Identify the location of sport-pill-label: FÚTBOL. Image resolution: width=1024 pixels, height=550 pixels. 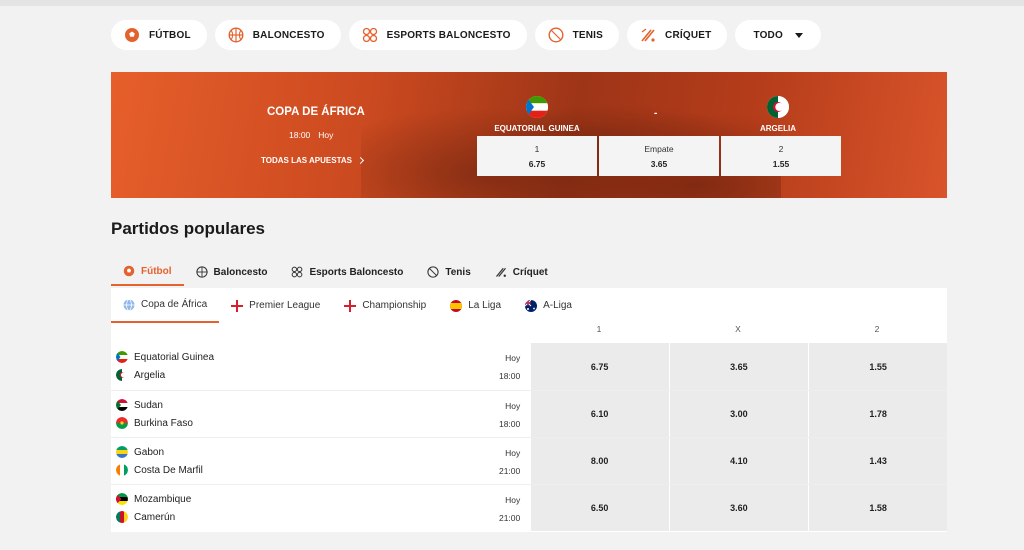
(170, 35).